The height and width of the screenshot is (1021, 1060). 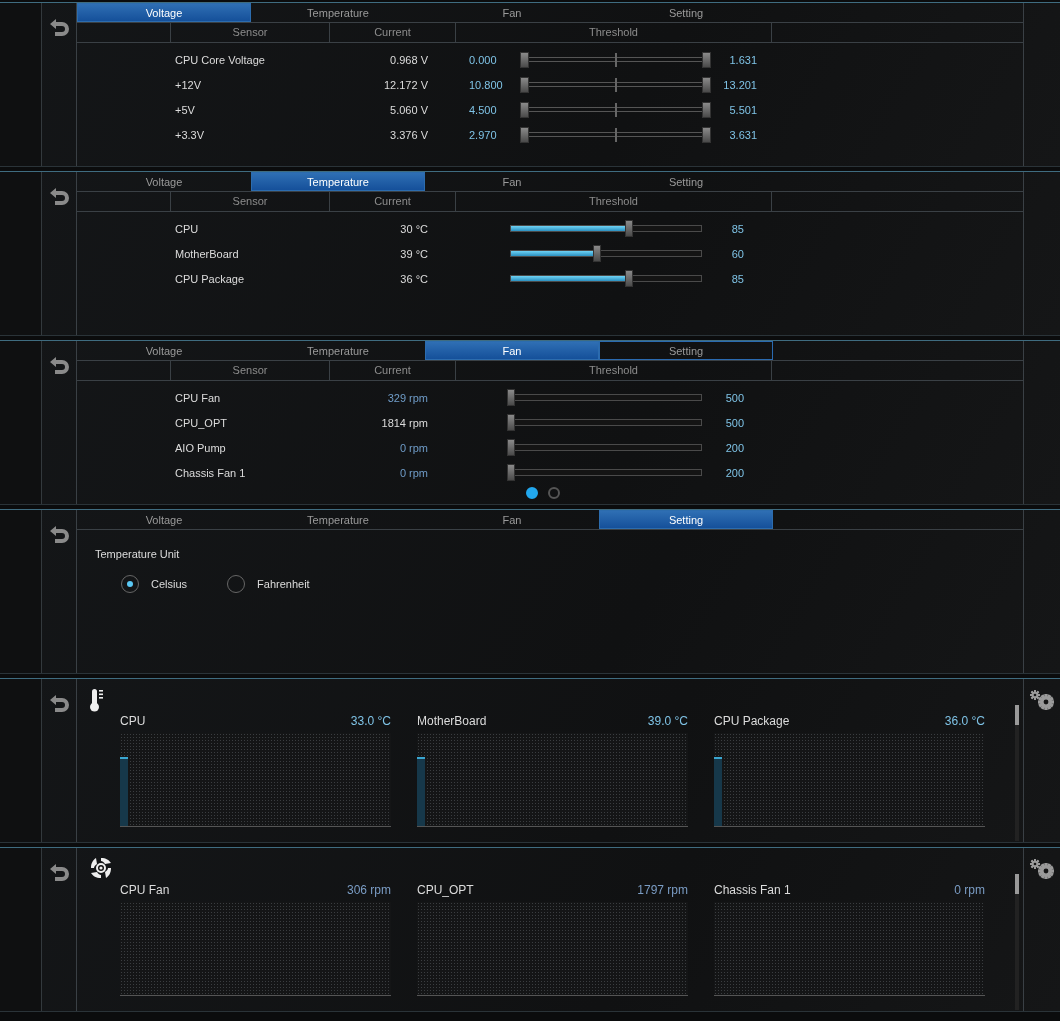 What do you see at coordinates (737, 253) in the screenshot?
I see `threshold-value: 60` at bounding box center [737, 253].